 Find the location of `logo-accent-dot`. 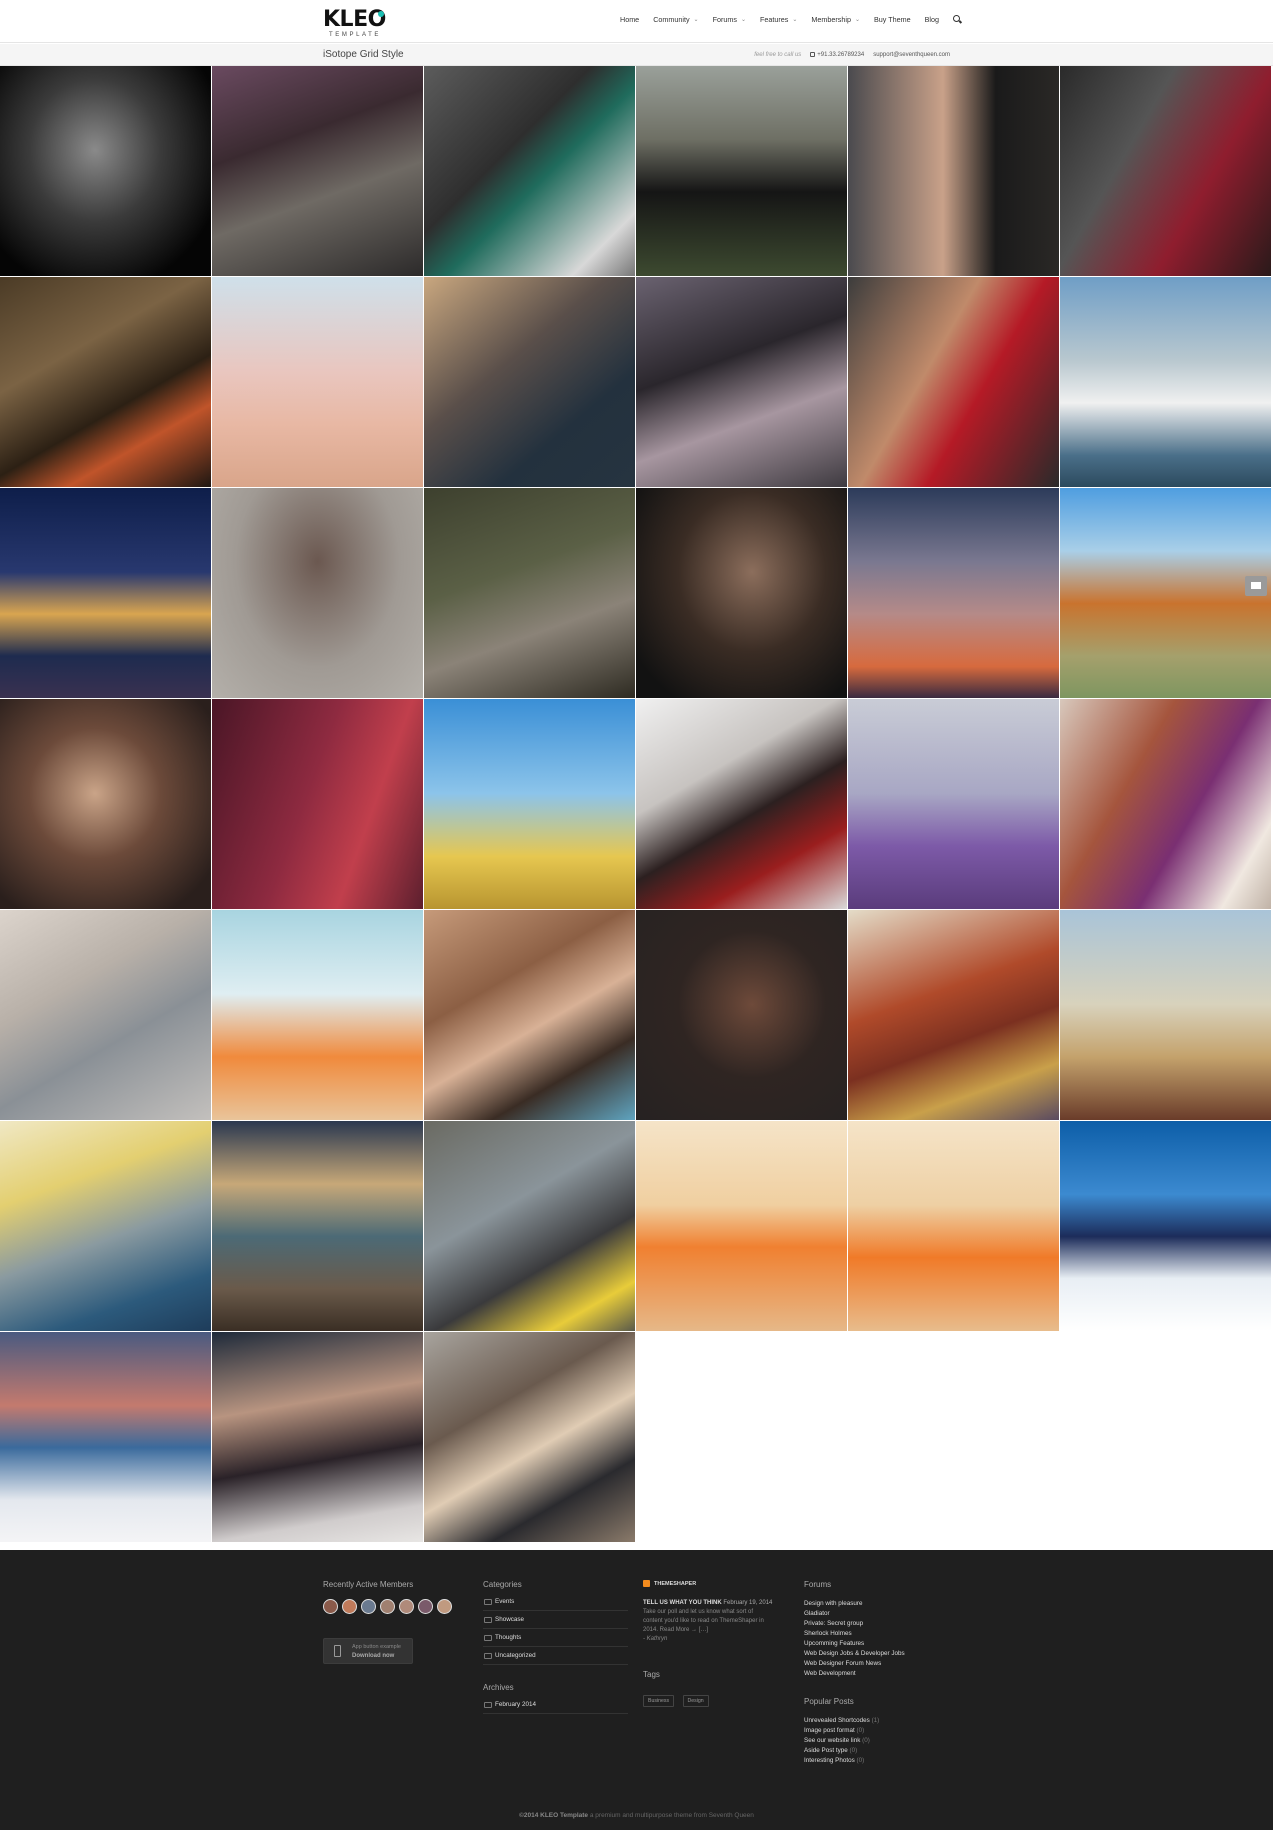

logo-accent-dot is located at coordinates (381, 14).